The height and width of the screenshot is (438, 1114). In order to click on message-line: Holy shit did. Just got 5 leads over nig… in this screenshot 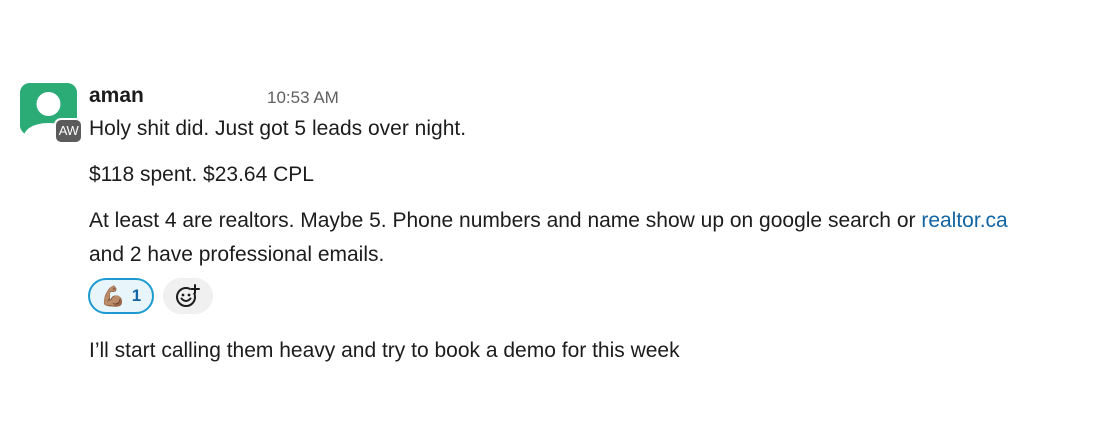, I will do `click(278, 128)`.